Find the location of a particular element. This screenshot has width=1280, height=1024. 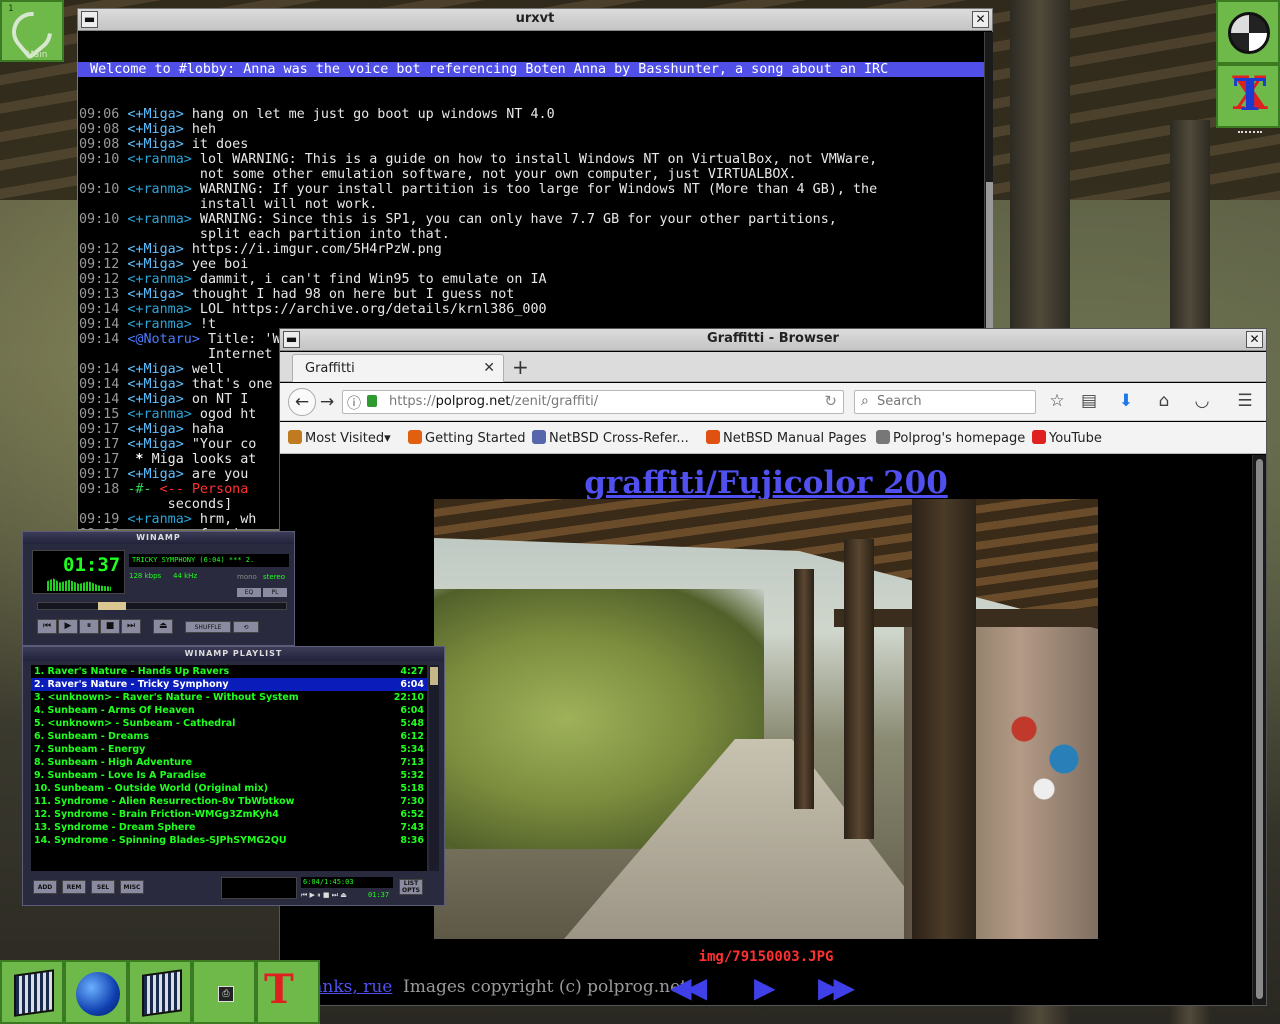

list-options-button: LIST OPTS is located at coordinates (411, 887).